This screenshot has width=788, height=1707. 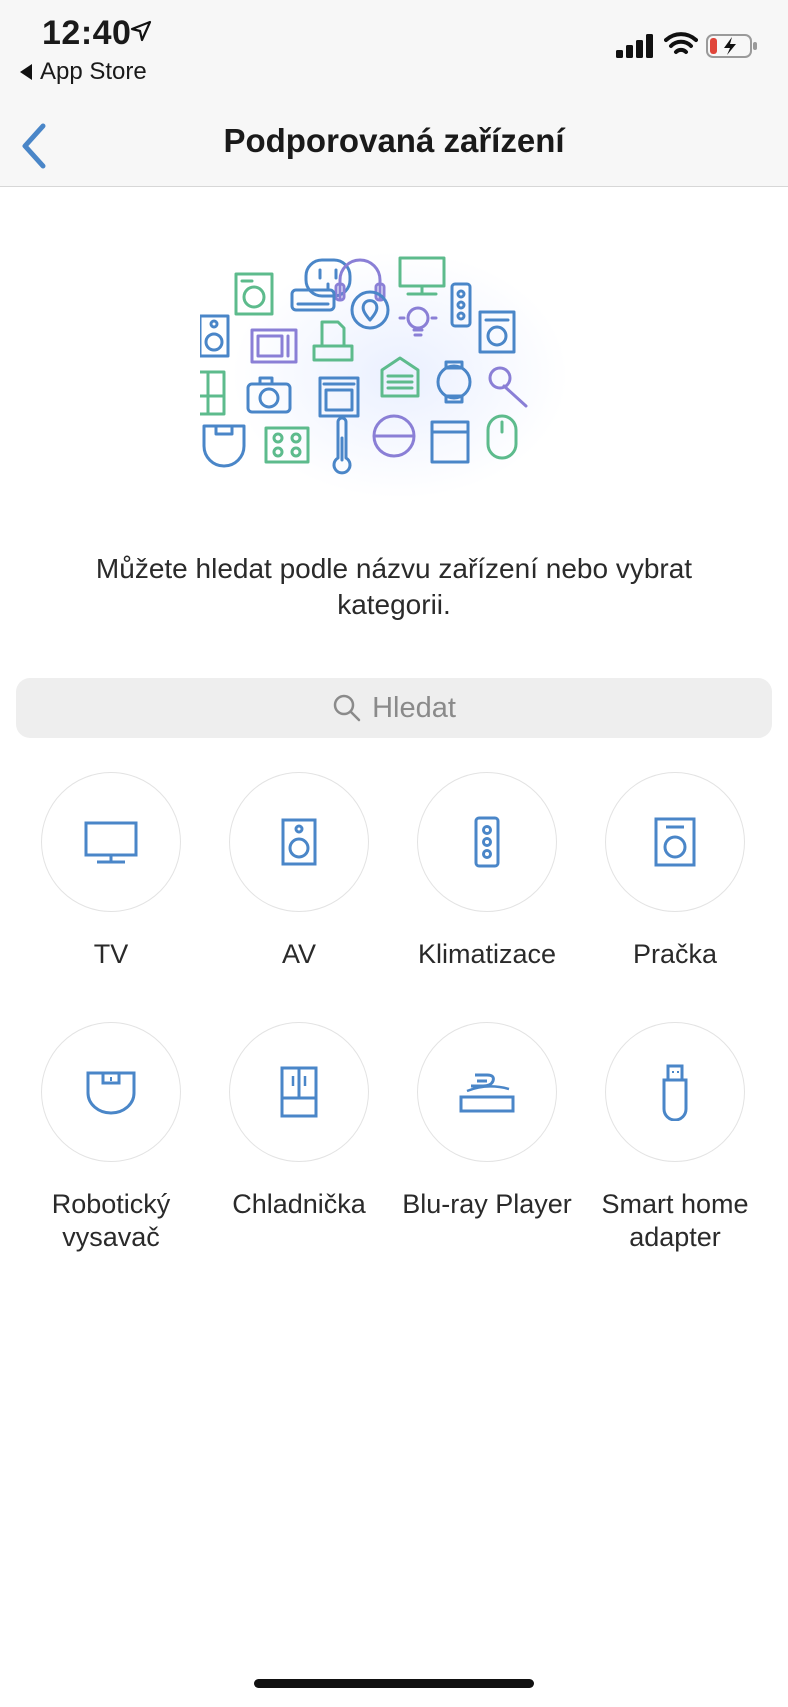 I want to click on cooktop-icon, so click(x=287, y=445).